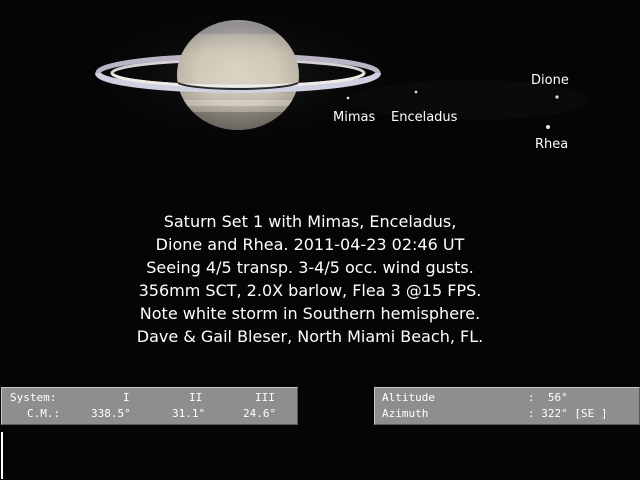 The width and height of the screenshot is (640, 480). Describe the element at coordinates (548, 127) in the screenshot. I see `rhea-dot` at that location.